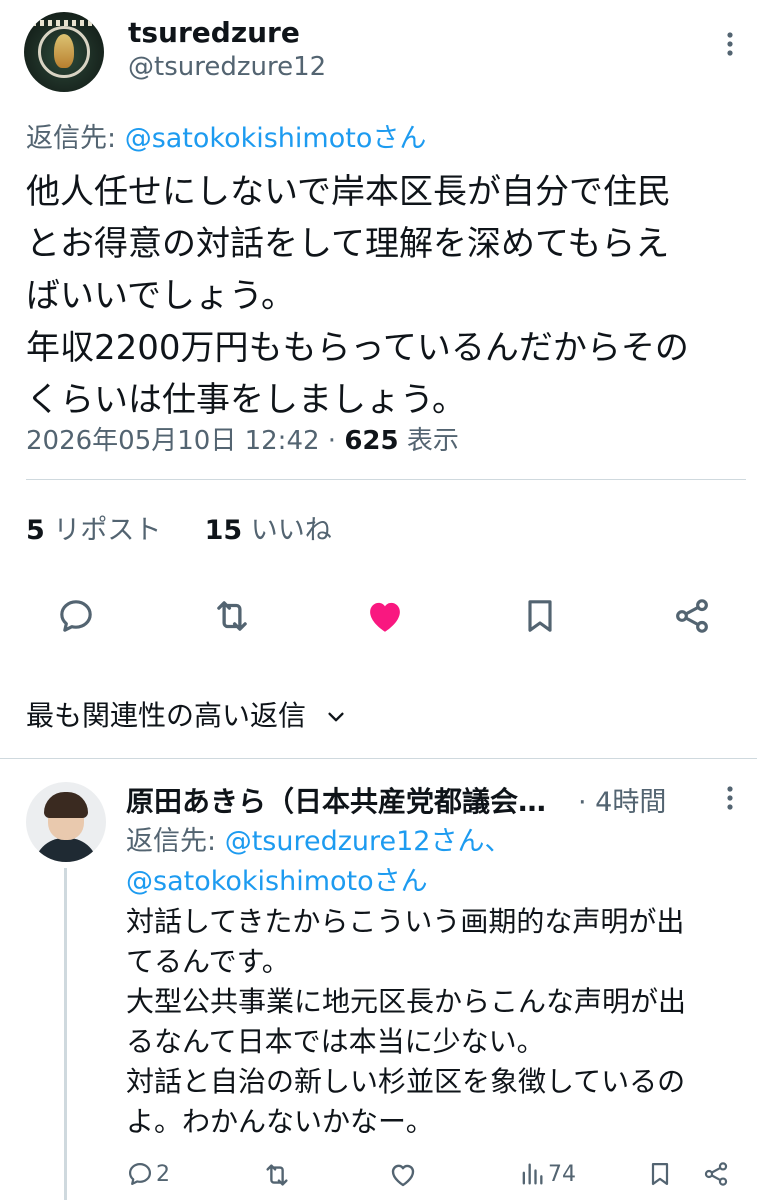 The height and width of the screenshot is (1200, 757). Describe the element at coordinates (336, 717) in the screenshot. I see `chevron-down-icon` at that location.